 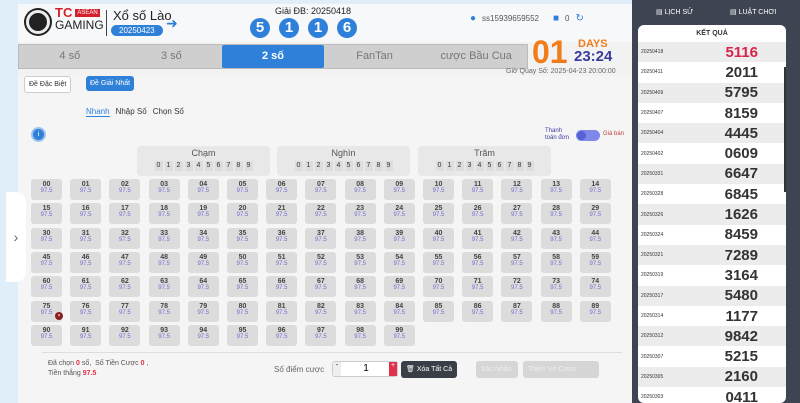 I want to click on number-cell: 78 97.5, so click(x=164, y=311).